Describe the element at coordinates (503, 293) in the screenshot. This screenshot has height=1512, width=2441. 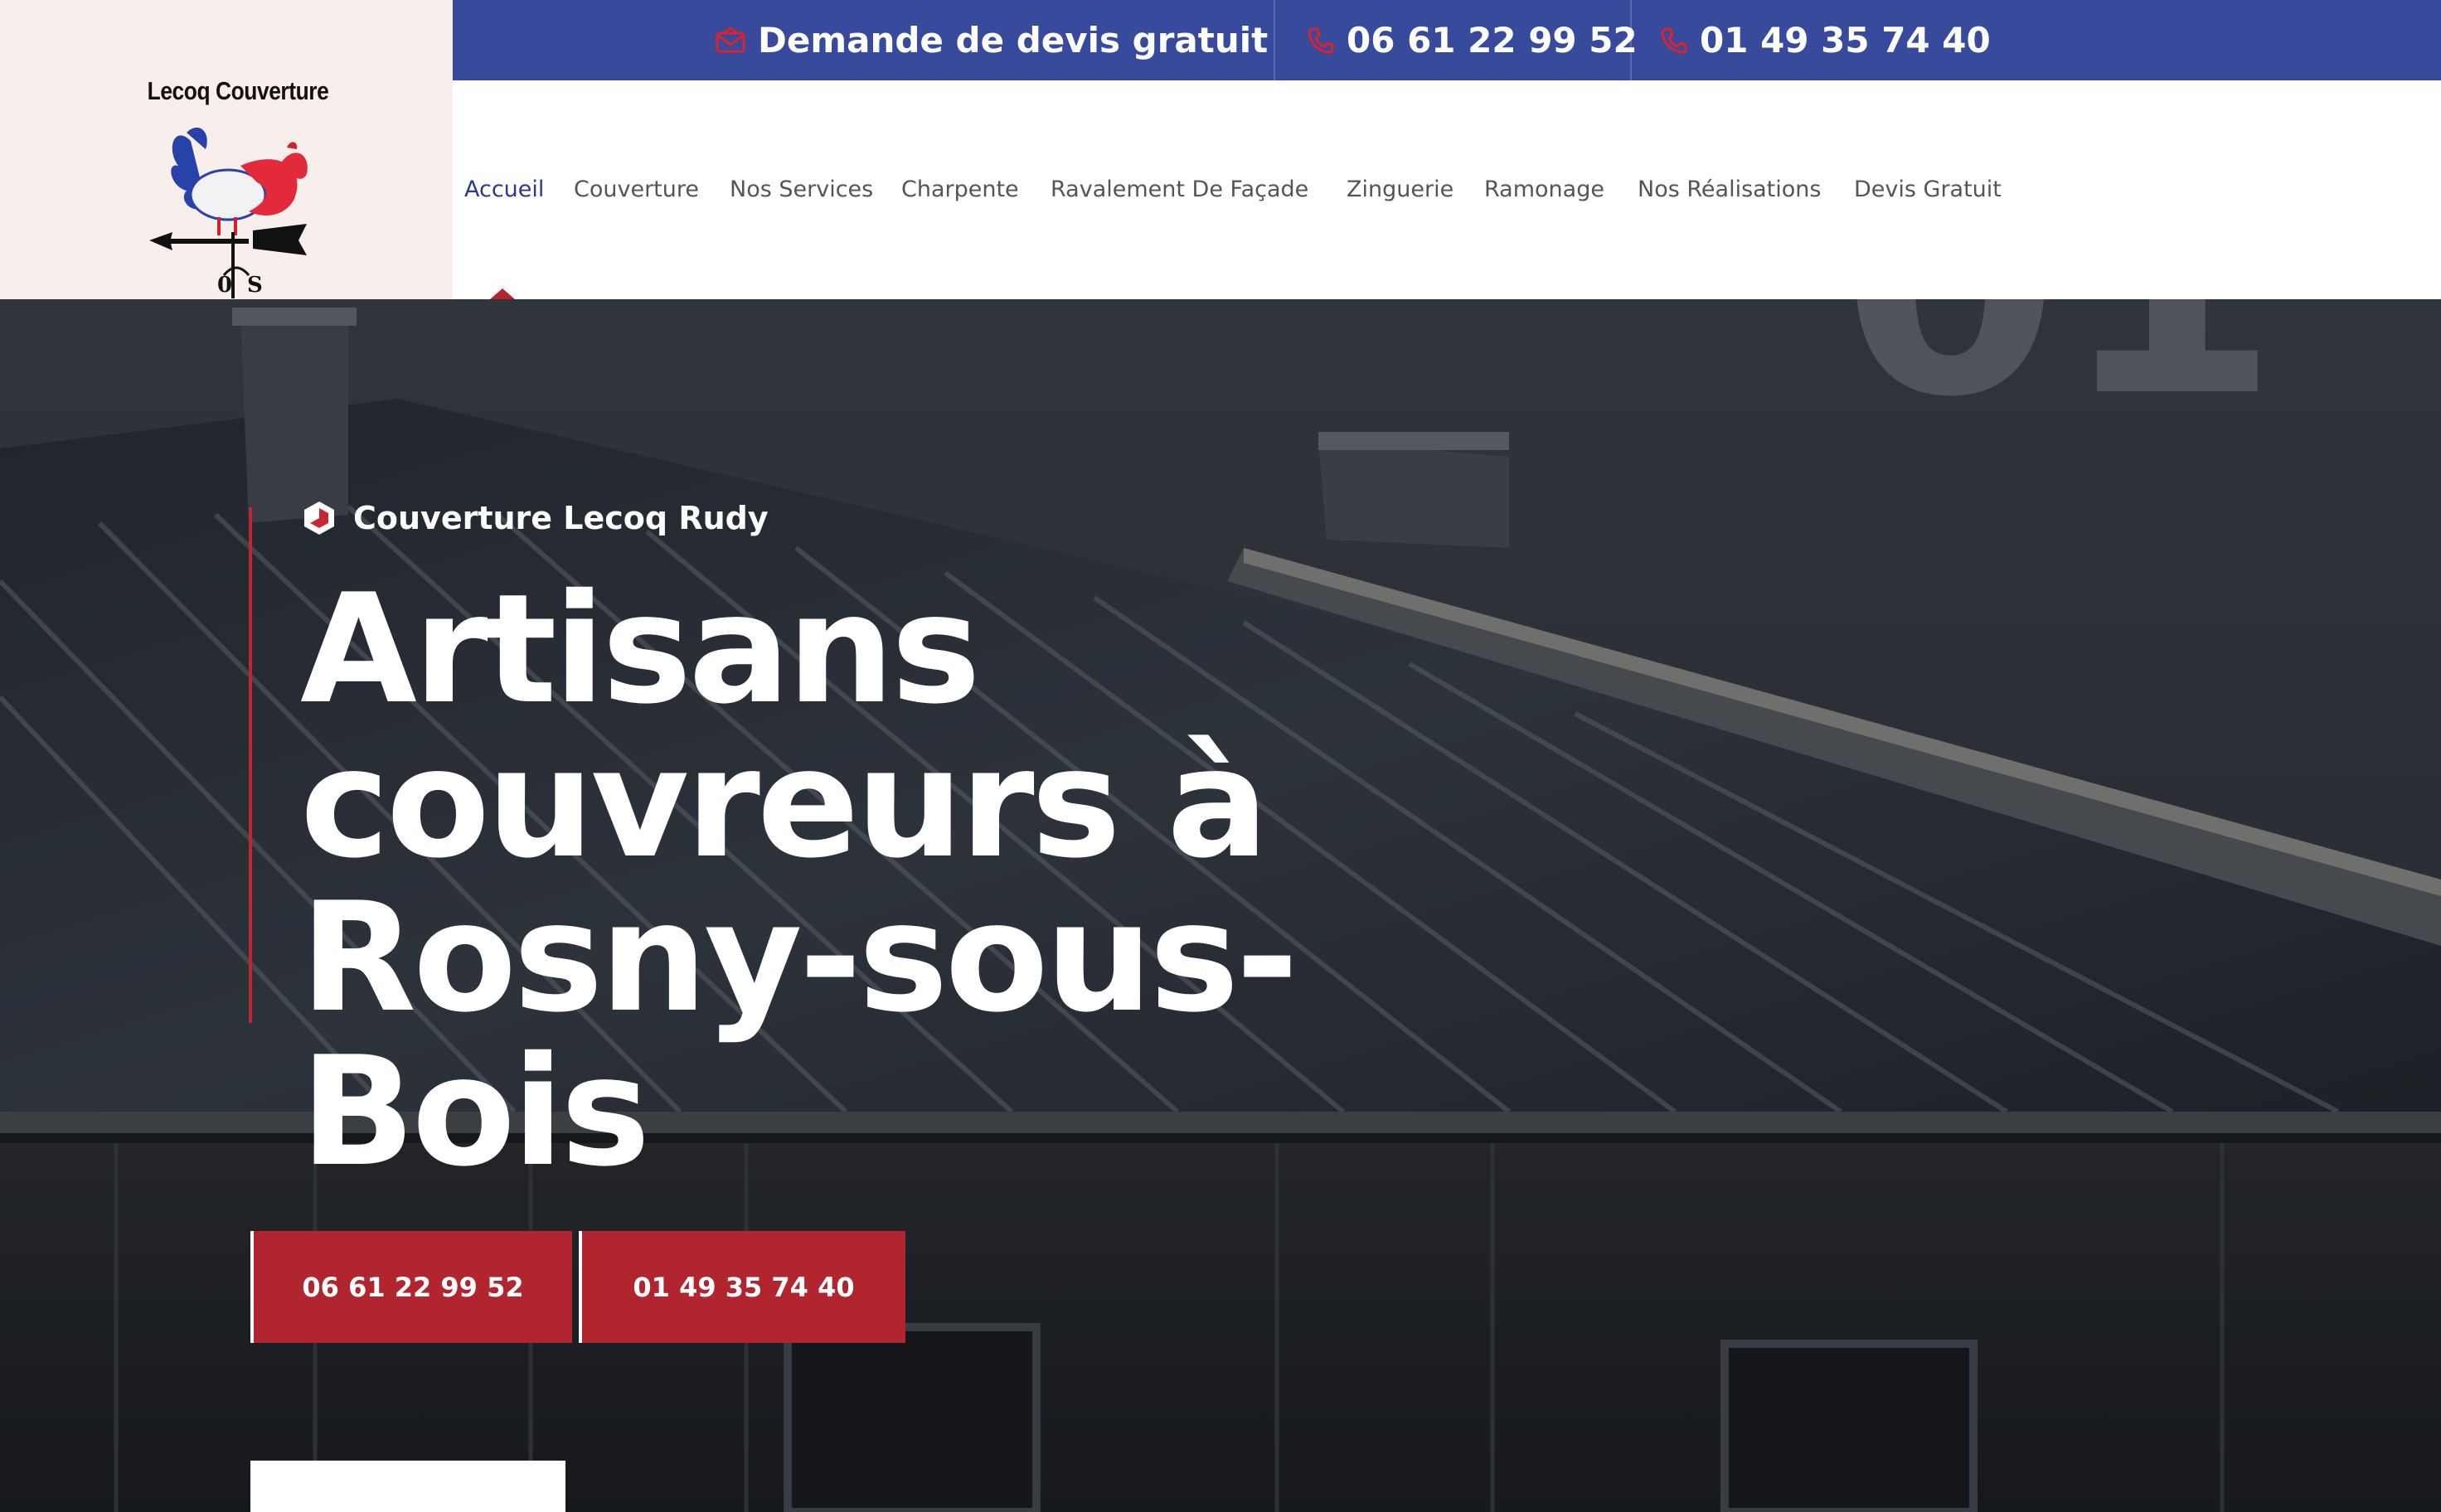
I see `active-nav-indicator` at that location.